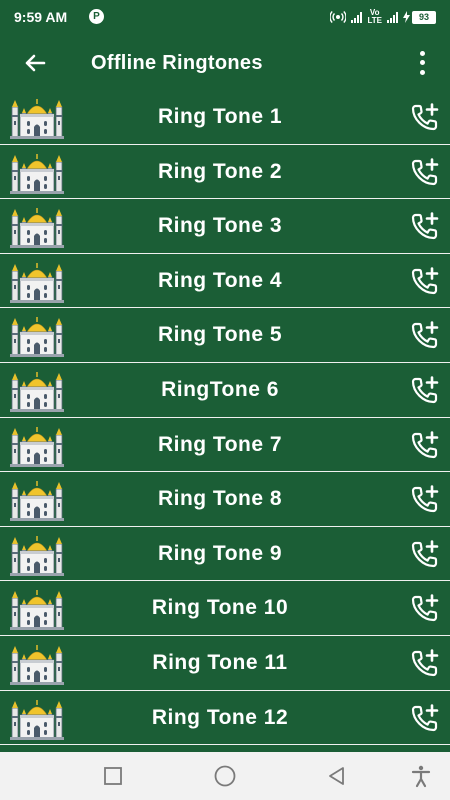 Image resolution: width=450 pixels, height=800 pixels. What do you see at coordinates (220, 280) in the screenshot?
I see `ringtone-label: Ring Tone 4` at bounding box center [220, 280].